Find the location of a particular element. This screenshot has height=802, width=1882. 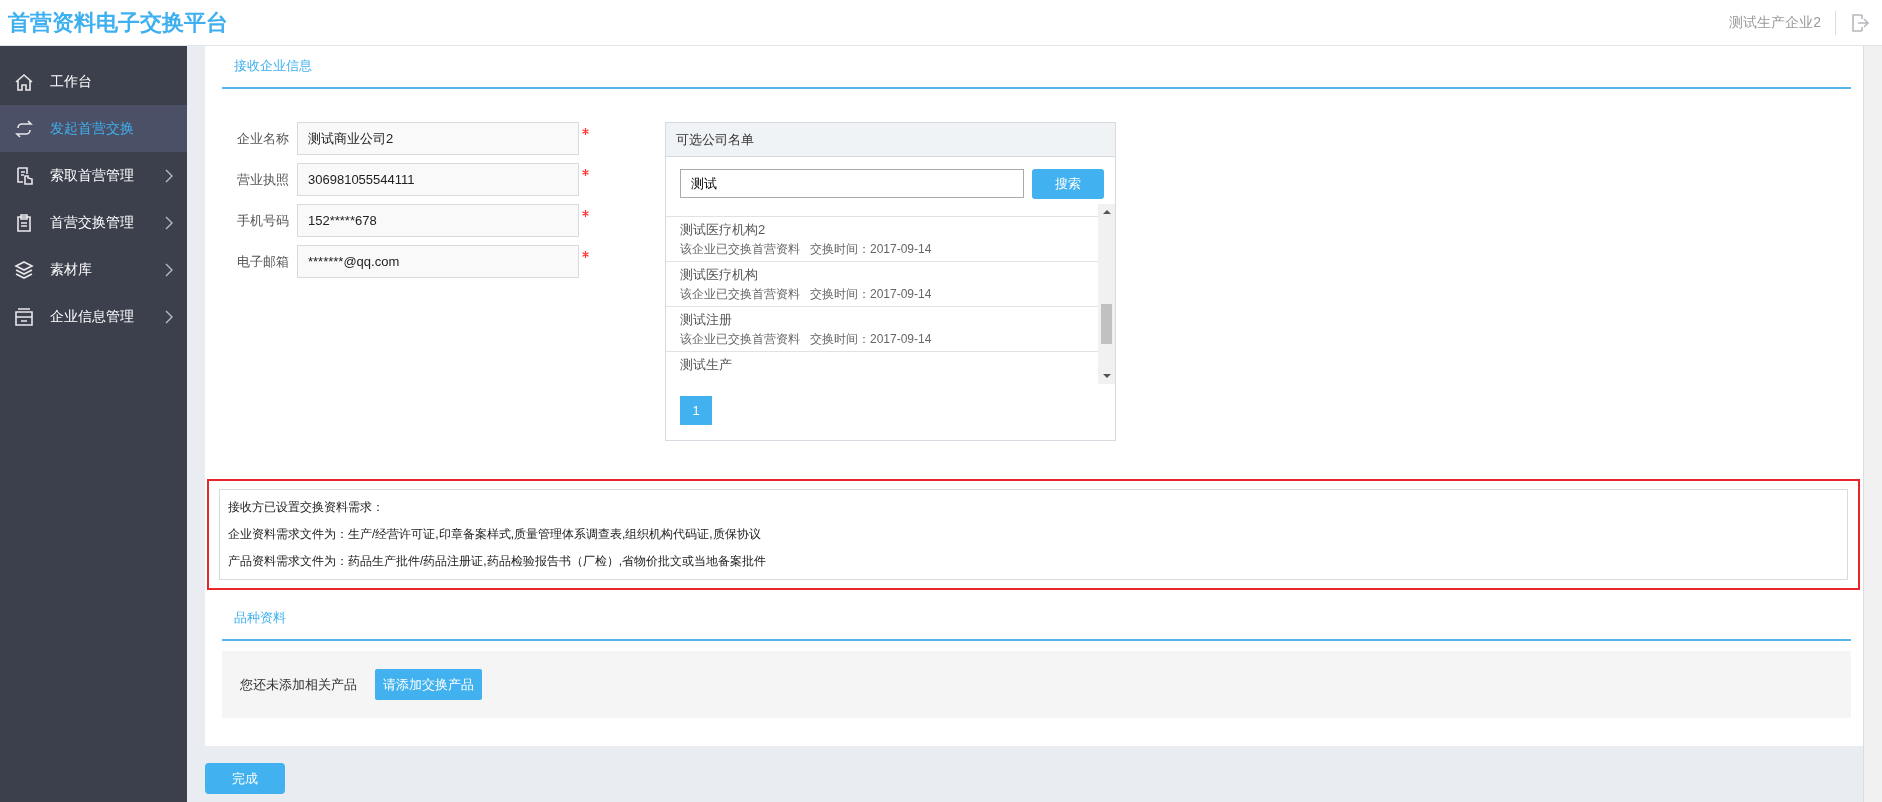

scroll-thumb is located at coordinates (1106, 324).